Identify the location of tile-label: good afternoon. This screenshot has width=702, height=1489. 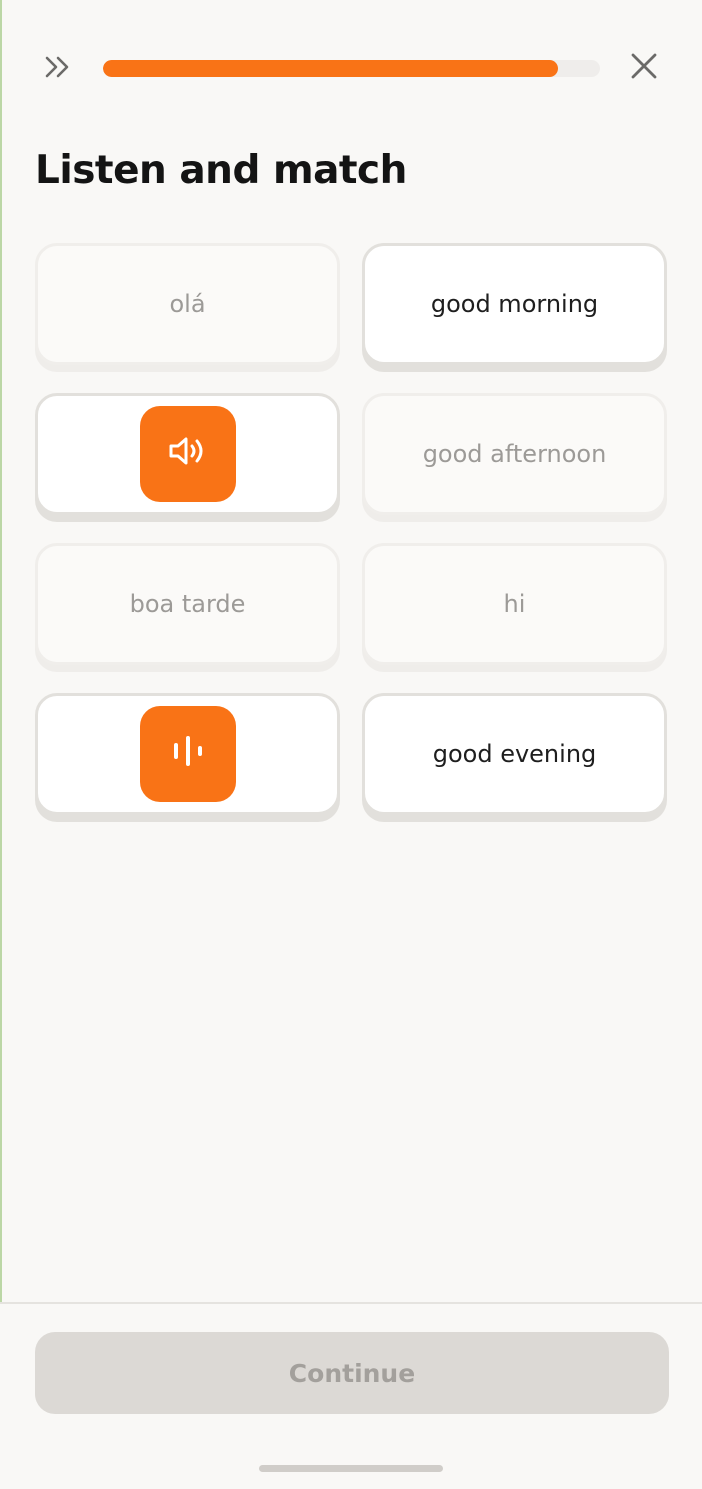
(514, 454).